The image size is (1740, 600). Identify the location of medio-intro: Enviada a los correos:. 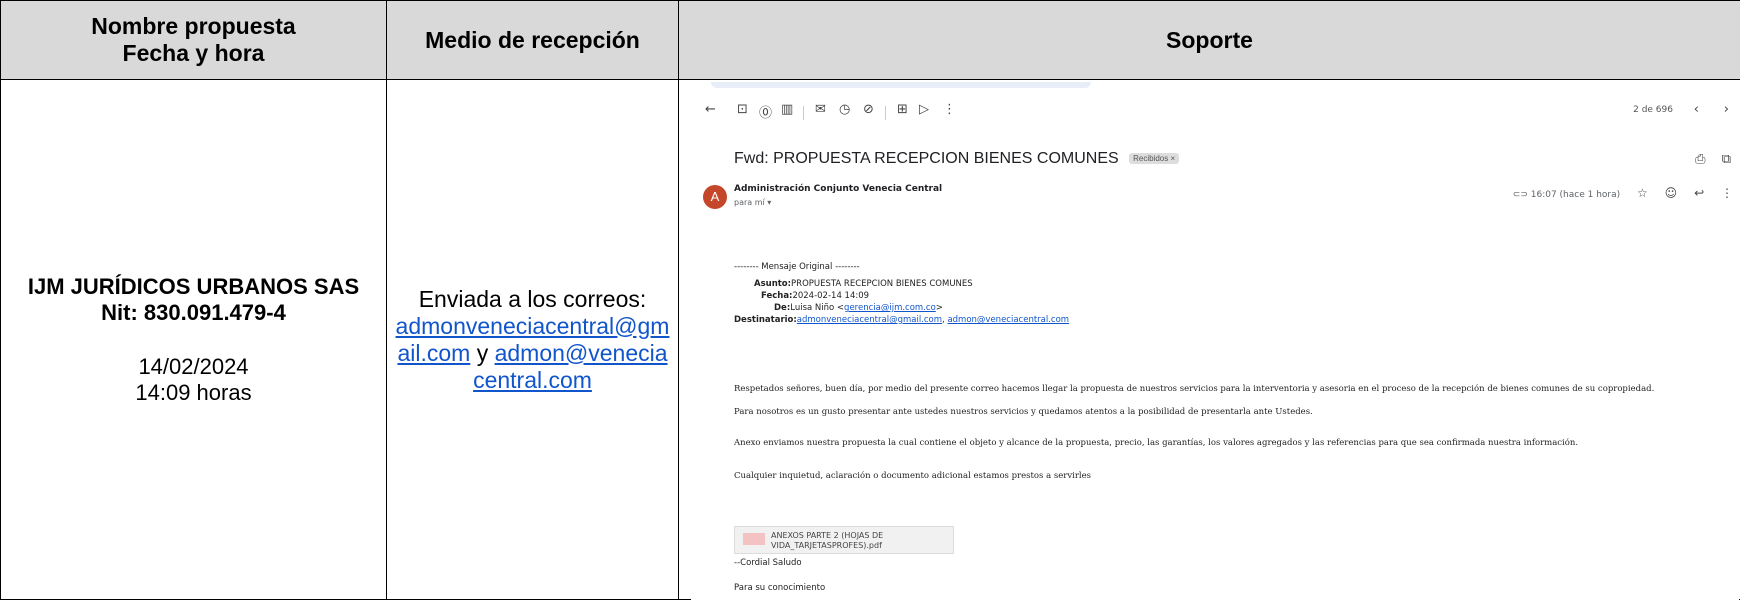
(532, 298).